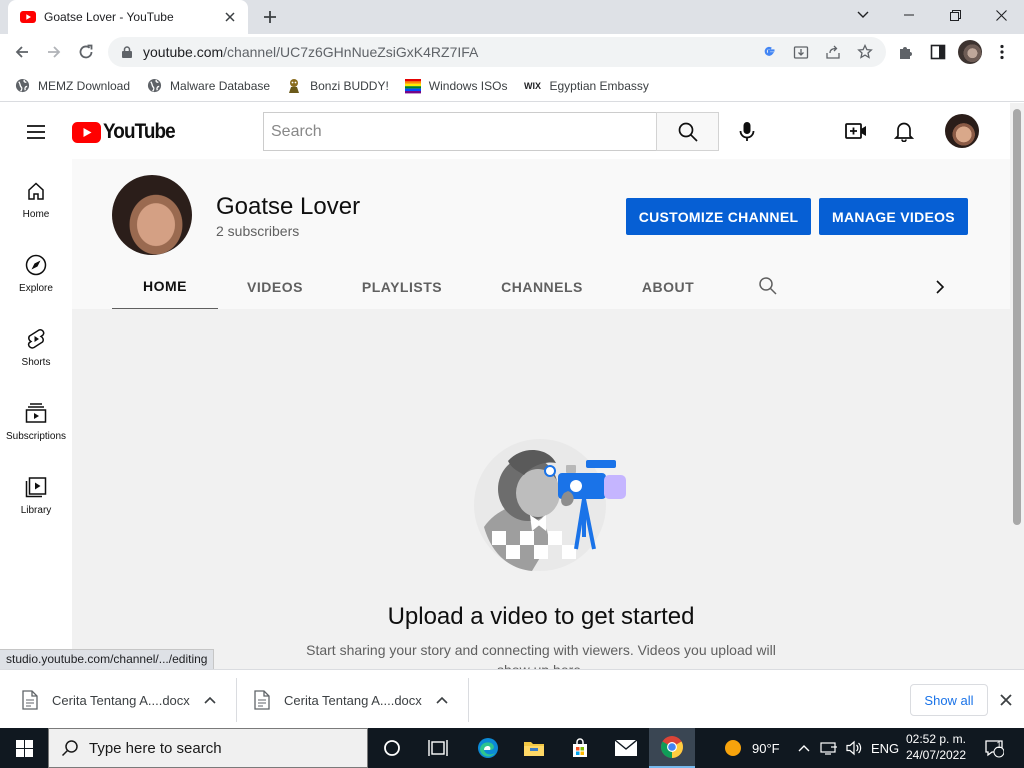 This screenshot has width=1024, height=768. What do you see at coordinates (270, 17) in the screenshot?
I see `new-tab-button` at bounding box center [270, 17].